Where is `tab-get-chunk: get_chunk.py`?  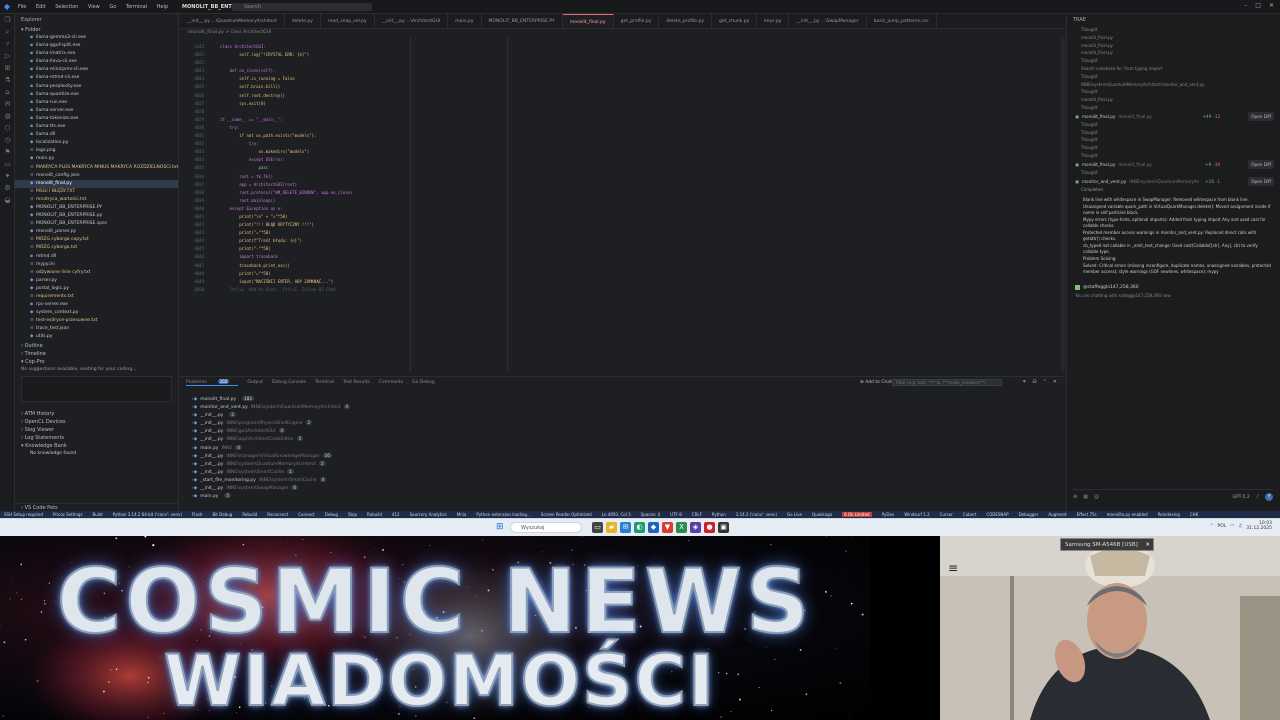 tab-get-chunk: get_chunk.py is located at coordinates (735, 21).